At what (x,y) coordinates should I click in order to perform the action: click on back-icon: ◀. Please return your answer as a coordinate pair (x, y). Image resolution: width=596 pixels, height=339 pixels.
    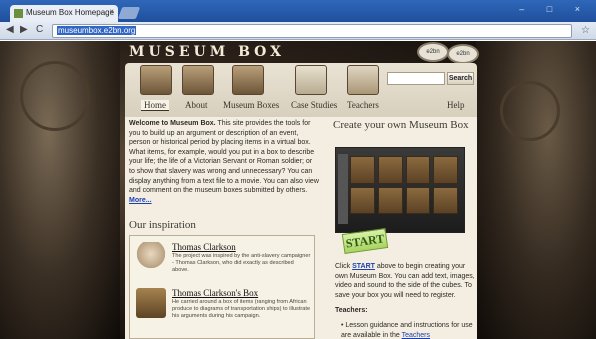
    Looking at the image, I should click on (10, 29).